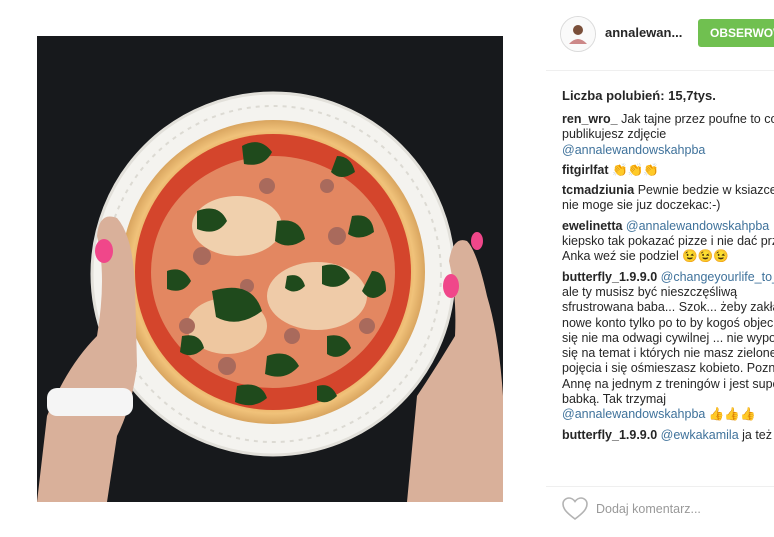 The image size is (774, 537). I want to click on comment-item: butterfly_1.9.9.0 @ewkakamila ja też, so click(668, 435).